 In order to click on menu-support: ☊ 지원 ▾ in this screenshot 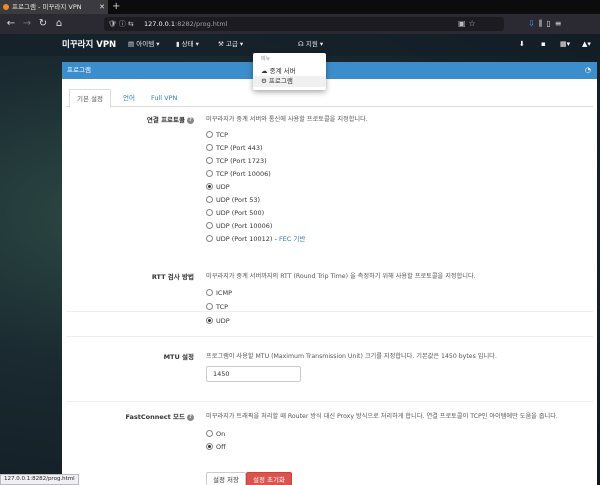, I will do `click(310, 44)`.